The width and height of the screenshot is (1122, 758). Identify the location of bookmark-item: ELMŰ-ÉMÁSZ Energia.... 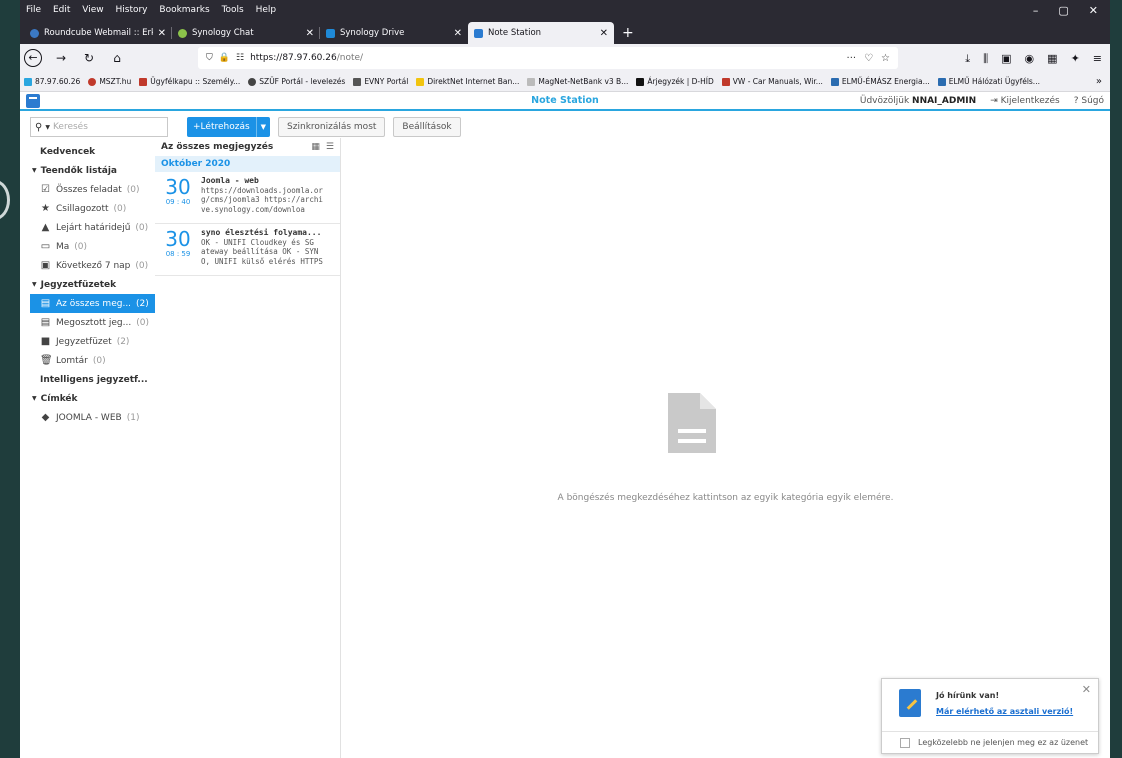
(880, 81).